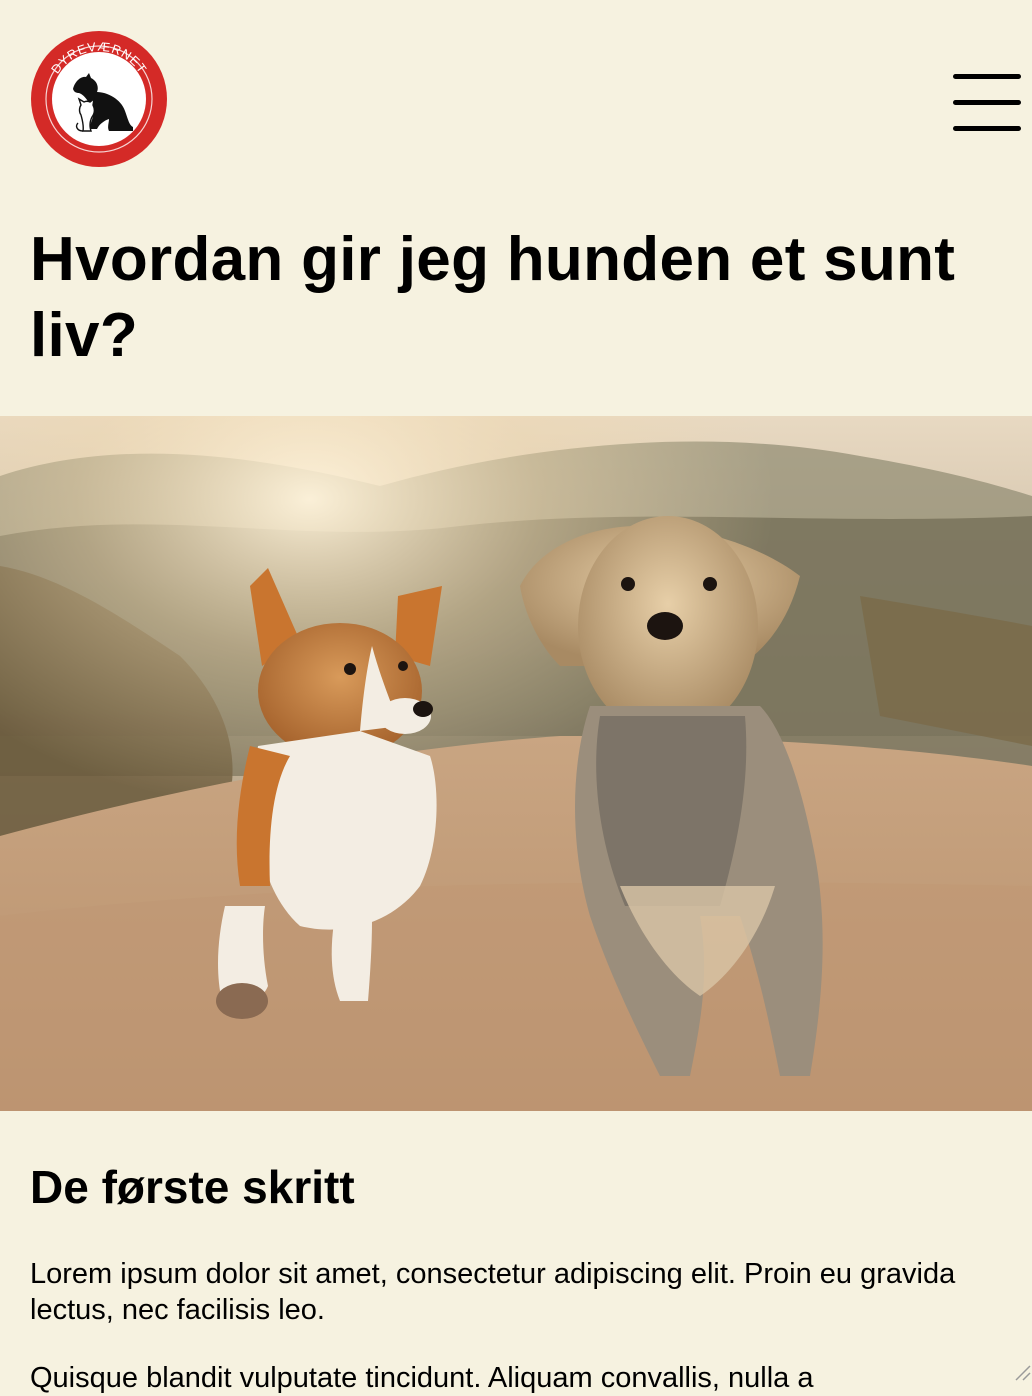 The height and width of the screenshot is (1396, 1032). I want to click on resize-grip-icon, so click(1021, 1371).